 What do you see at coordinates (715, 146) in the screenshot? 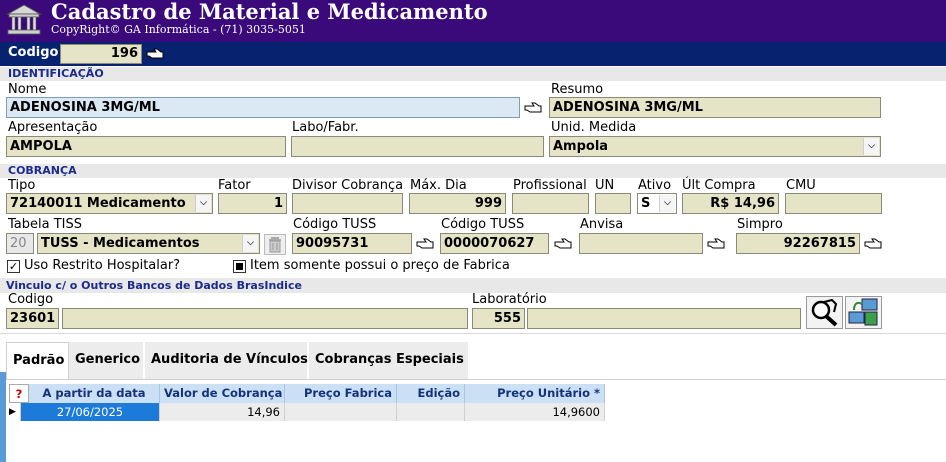
I see `unid-select: Ampola ⌵` at bounding box center [715, 146].